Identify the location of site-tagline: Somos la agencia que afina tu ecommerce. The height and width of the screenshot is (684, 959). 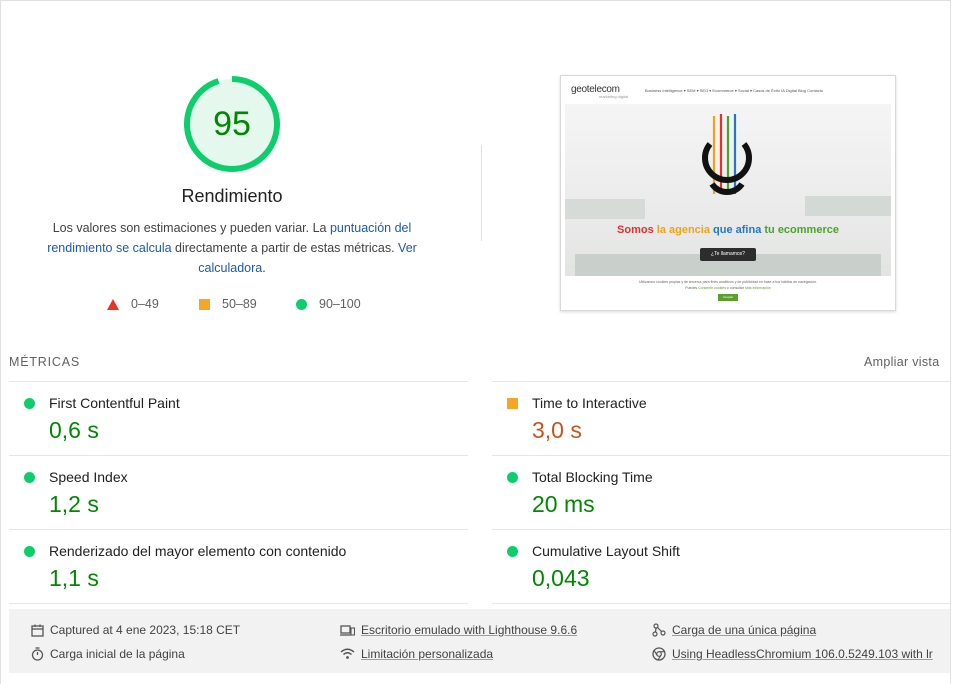
(728, 230).